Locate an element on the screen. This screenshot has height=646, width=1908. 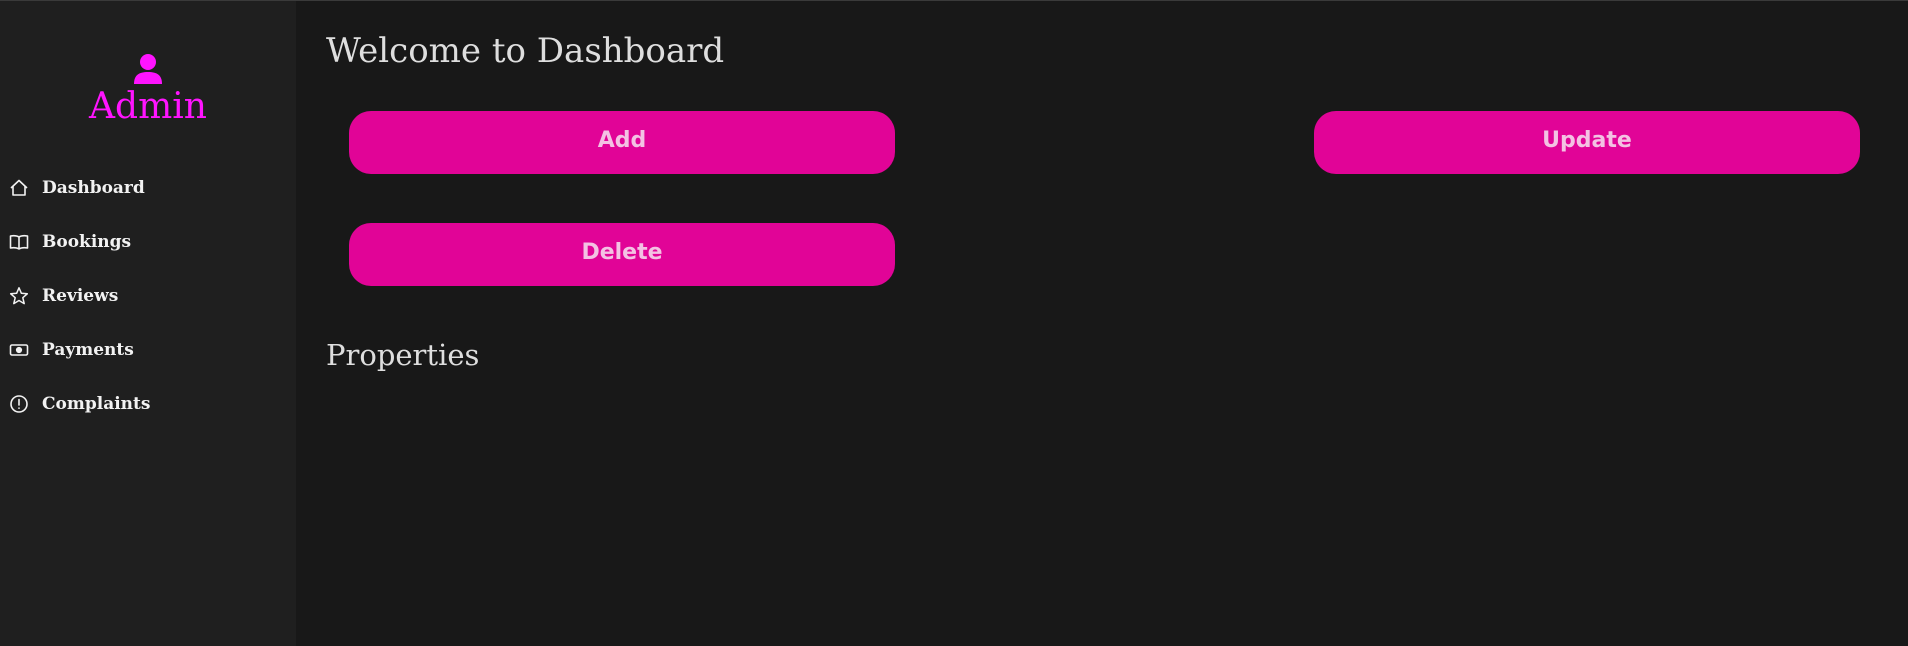
properties-heading: Properties is located at coordinates (403, 355).